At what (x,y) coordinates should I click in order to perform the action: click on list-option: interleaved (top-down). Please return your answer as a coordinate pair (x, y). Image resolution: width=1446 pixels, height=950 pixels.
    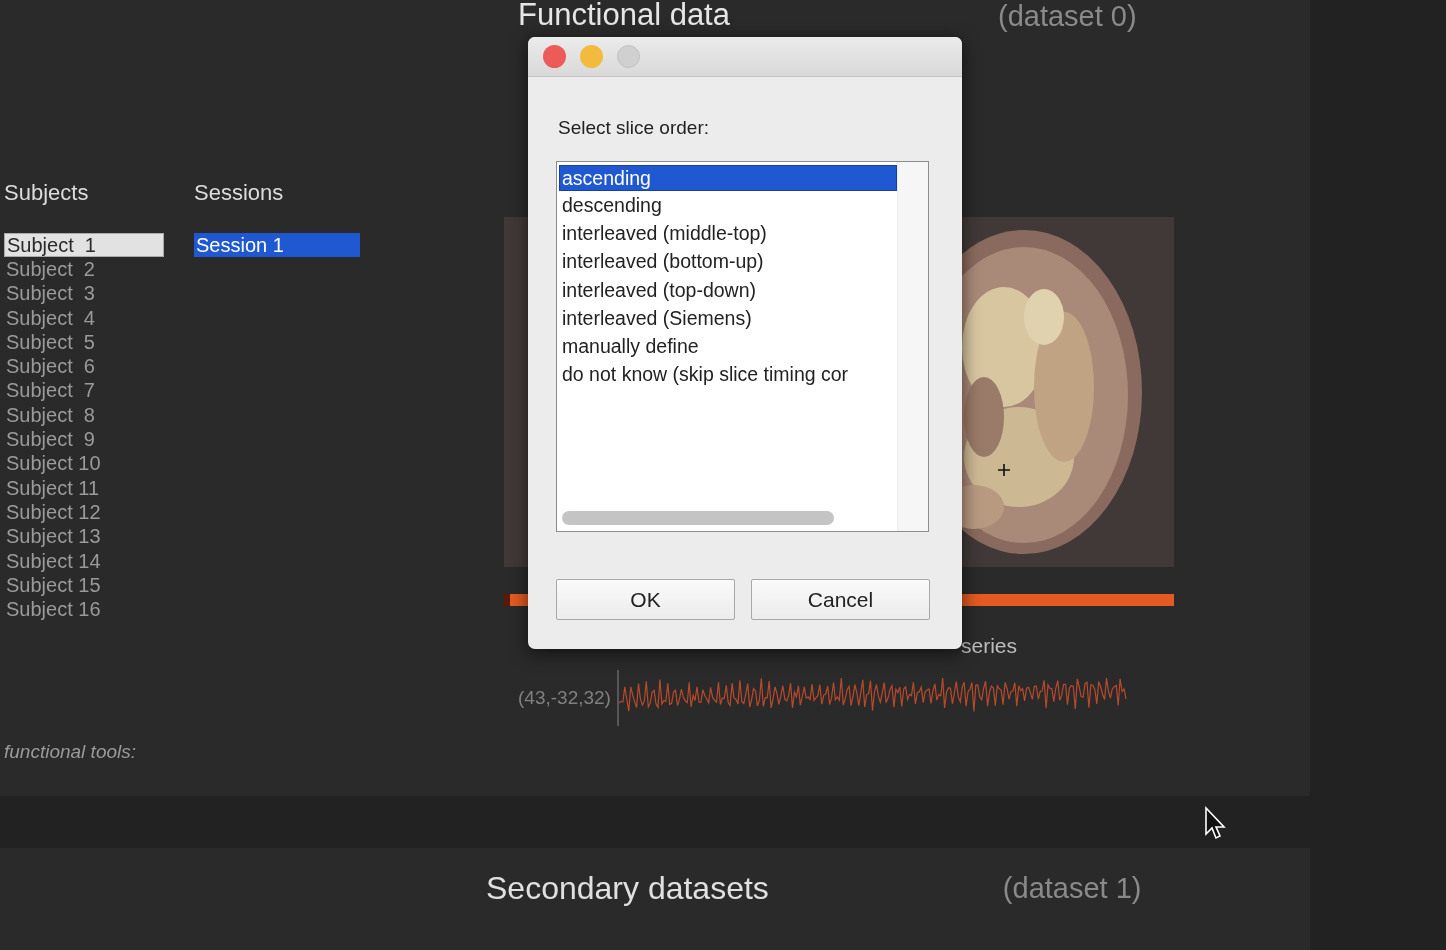
    Looking at the image, I should click on (728, 289).